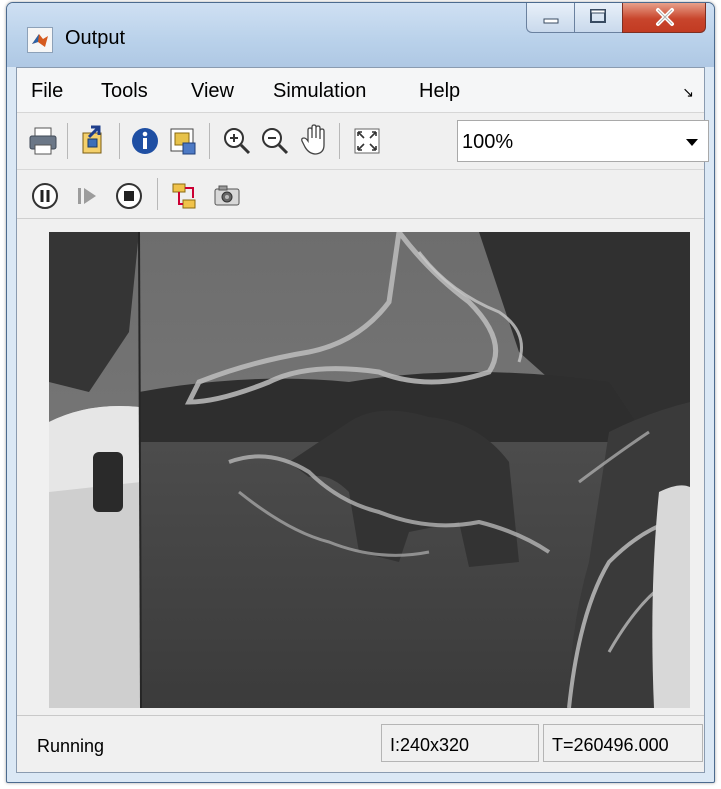 The width and height of the screenshot is (721, 789). I want to click on highlight-model-button, so click(93, 141).